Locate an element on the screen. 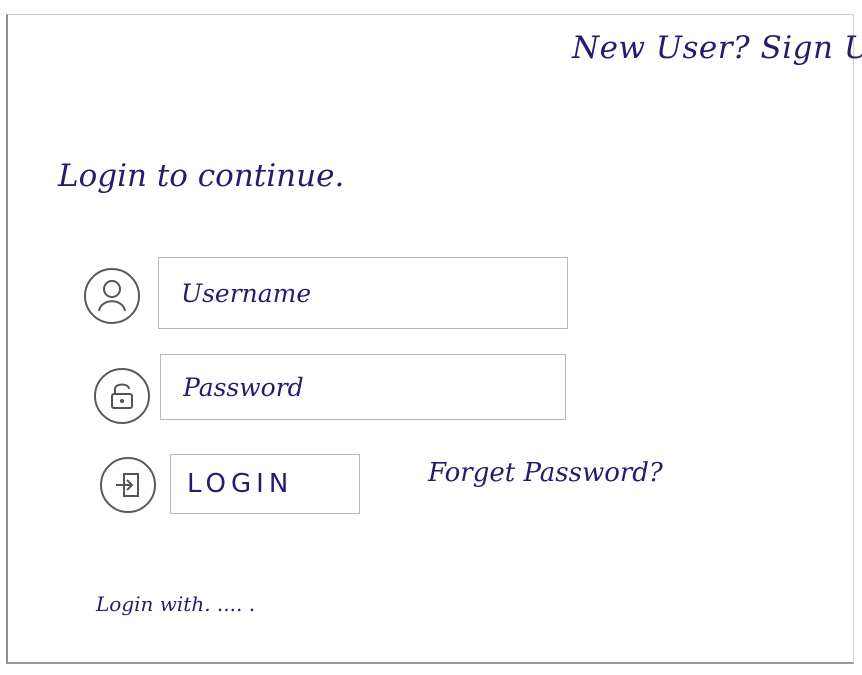  password-field is located at coordinates (363, 387).